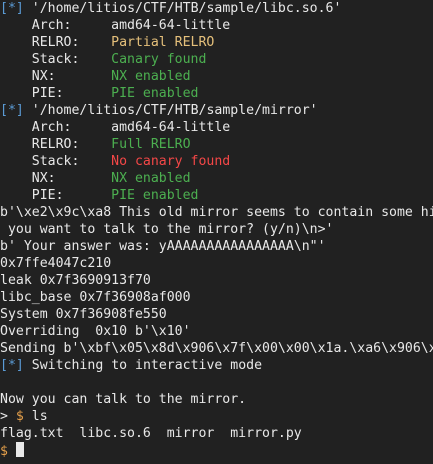 Image resolution: width=433 pixels, height=464 pixels. I want to click on libc-pie-row: PIE: PIE enabled, so click(216, 93).